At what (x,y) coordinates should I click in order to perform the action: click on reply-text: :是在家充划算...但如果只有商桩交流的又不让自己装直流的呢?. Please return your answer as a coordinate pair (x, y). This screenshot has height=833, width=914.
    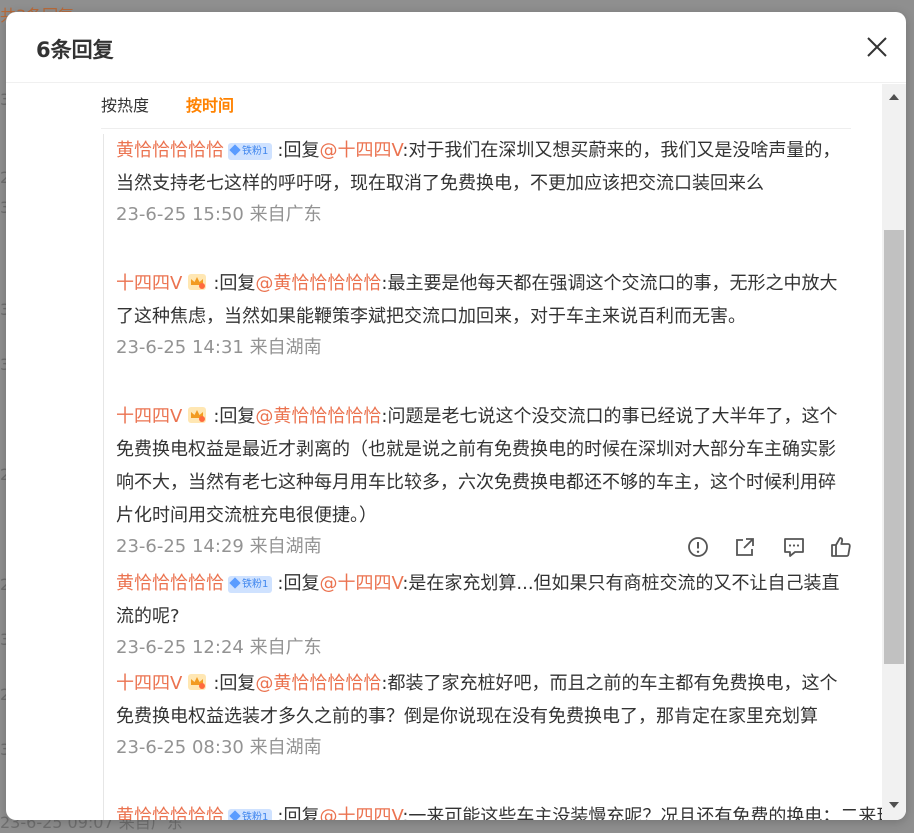
    Looking at the image, I should click on (478, 600).